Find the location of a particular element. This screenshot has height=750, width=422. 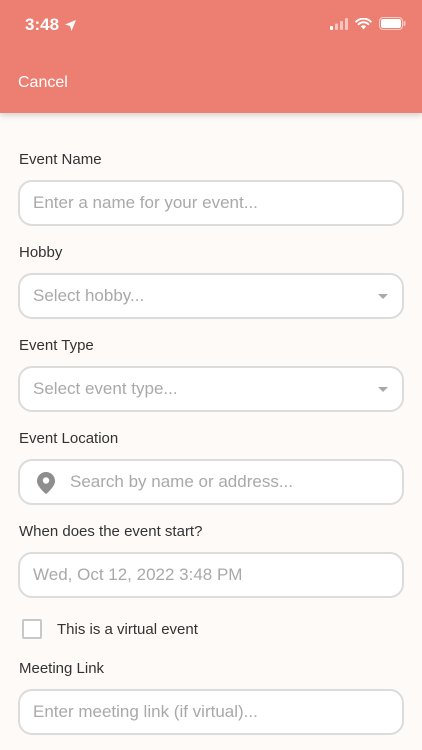

status-bar-time: 3:48 is located at coordinates (51, 25).